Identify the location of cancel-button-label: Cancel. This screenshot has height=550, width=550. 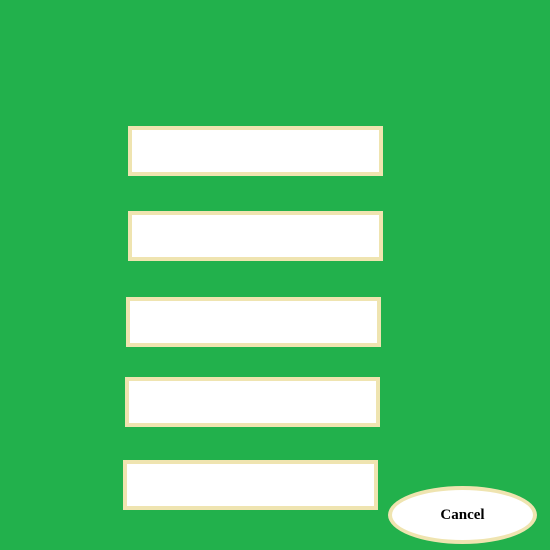
(462, 514).